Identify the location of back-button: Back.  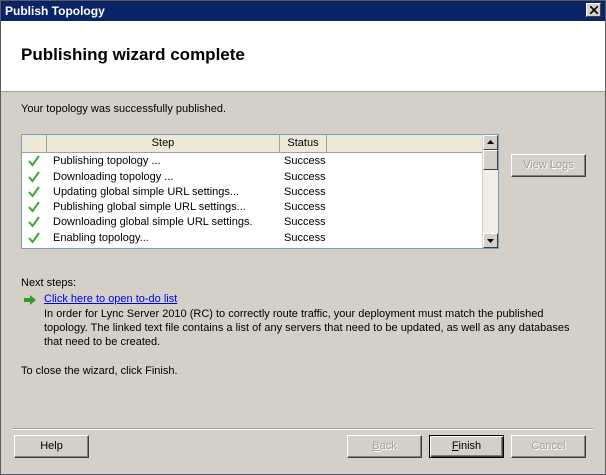
(384, 446).